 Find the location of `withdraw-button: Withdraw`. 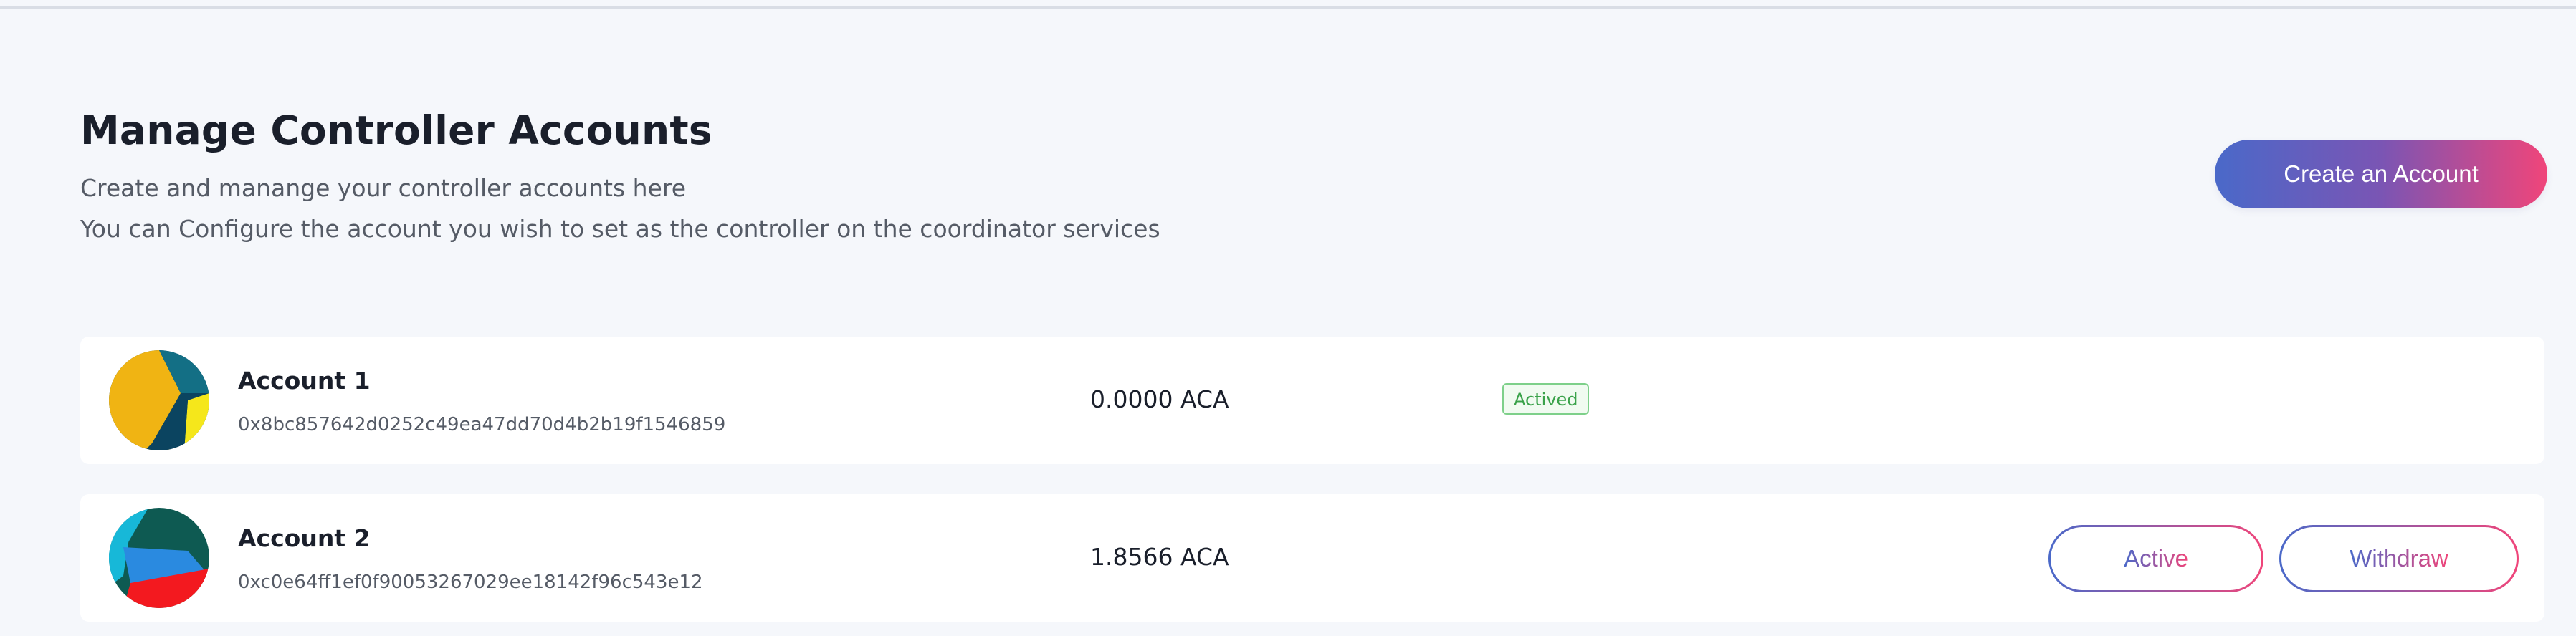

withdraw-button: Withdraw is located at coordinates (2399, 558).